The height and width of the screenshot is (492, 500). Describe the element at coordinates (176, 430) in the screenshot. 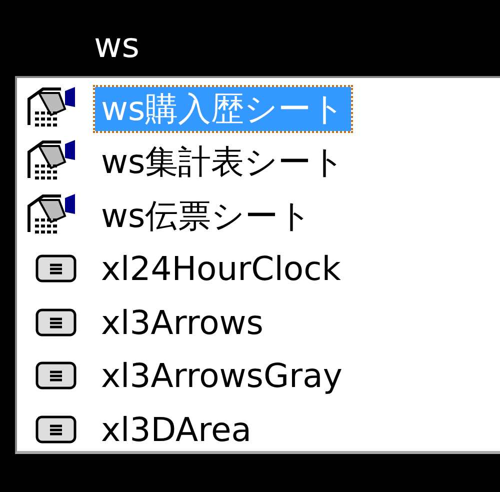

I see `completion-item: xl3DArea` at that location.